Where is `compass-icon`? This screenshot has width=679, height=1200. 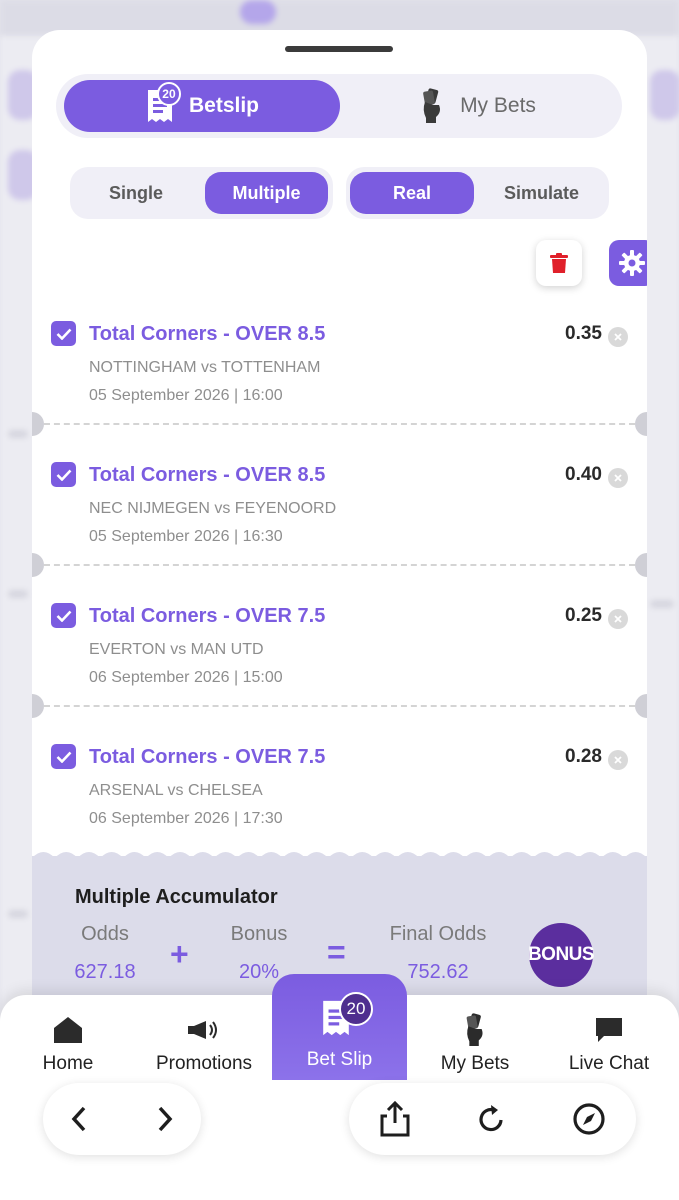
compass-icon is located at coordinates (589, 1119).